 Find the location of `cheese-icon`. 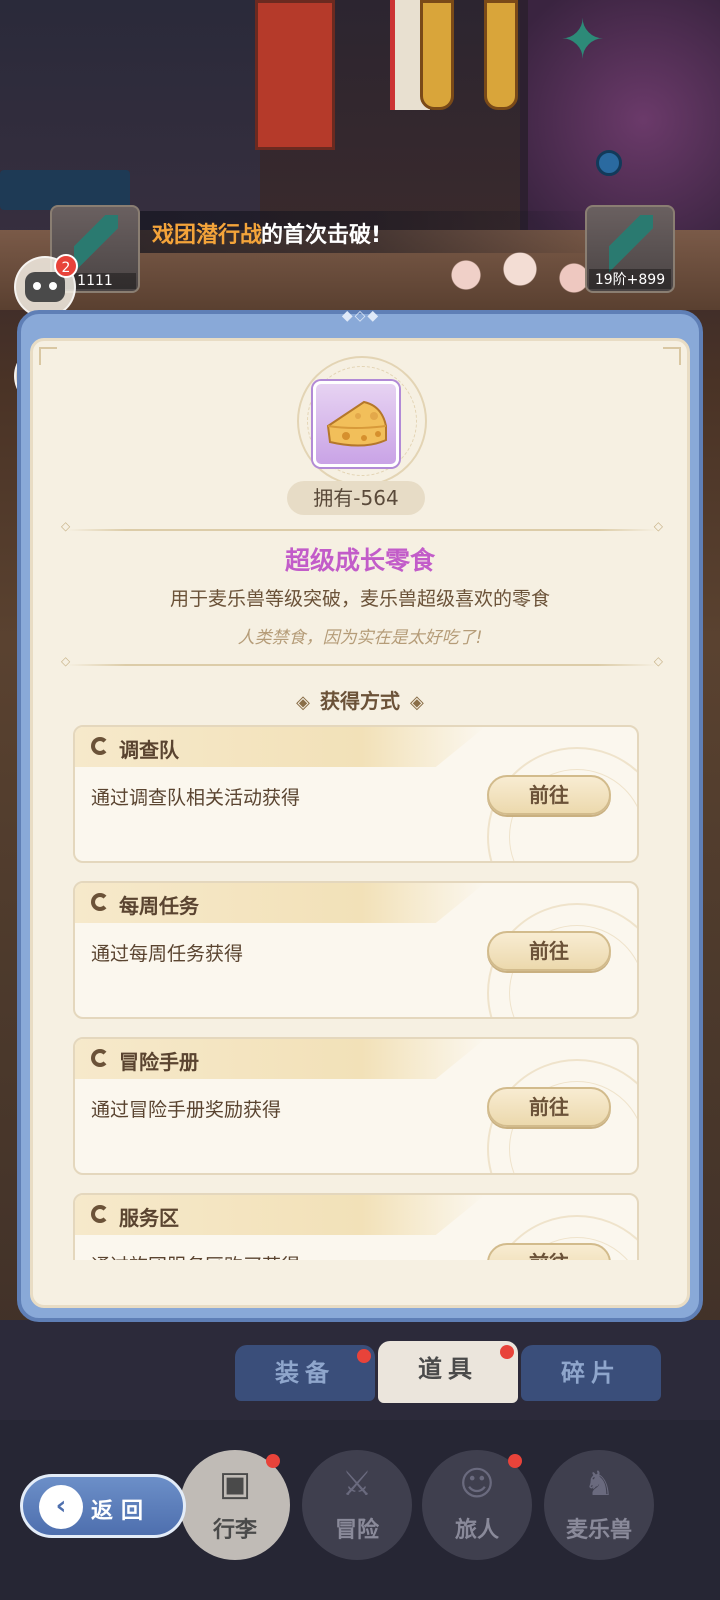

cheese-icon is located at coordinates (356, 423).